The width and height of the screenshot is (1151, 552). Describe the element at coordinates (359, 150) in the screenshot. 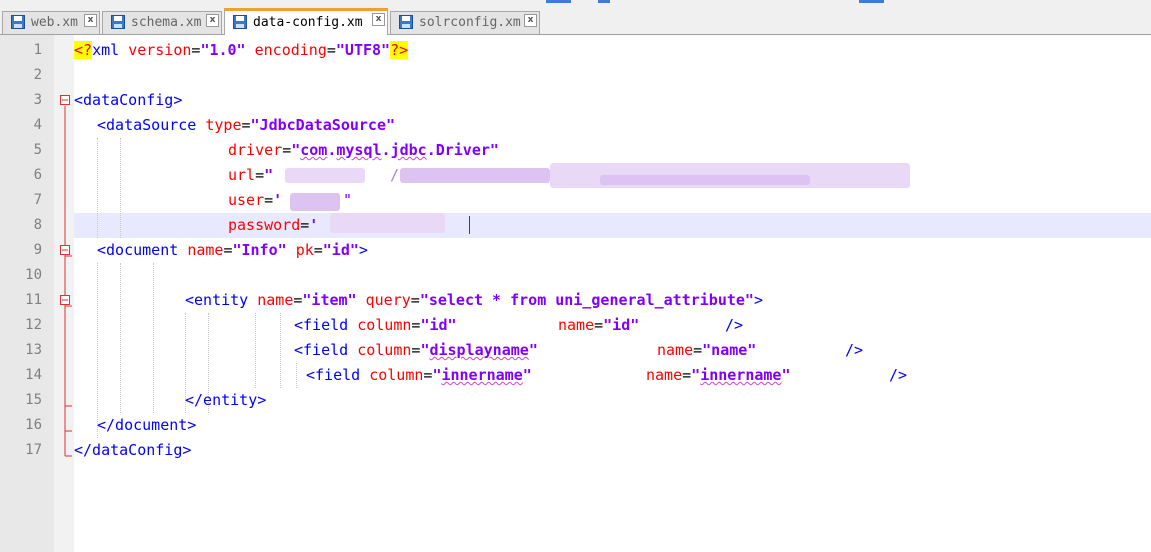

I see `attr-value: mysql` at that location.